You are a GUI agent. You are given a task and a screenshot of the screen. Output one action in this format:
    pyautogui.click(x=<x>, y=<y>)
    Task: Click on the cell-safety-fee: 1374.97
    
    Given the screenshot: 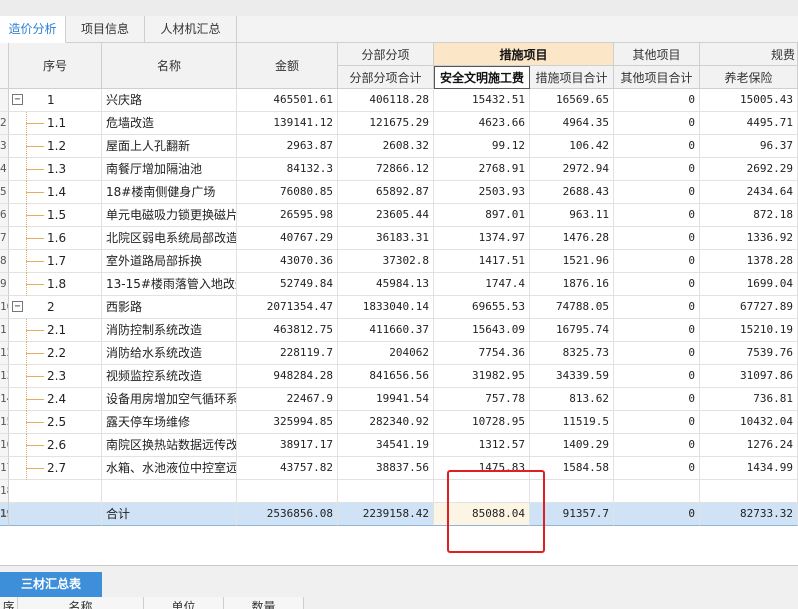 What is the action you would take?
    pyautogui.click(x=482, y=238)
    